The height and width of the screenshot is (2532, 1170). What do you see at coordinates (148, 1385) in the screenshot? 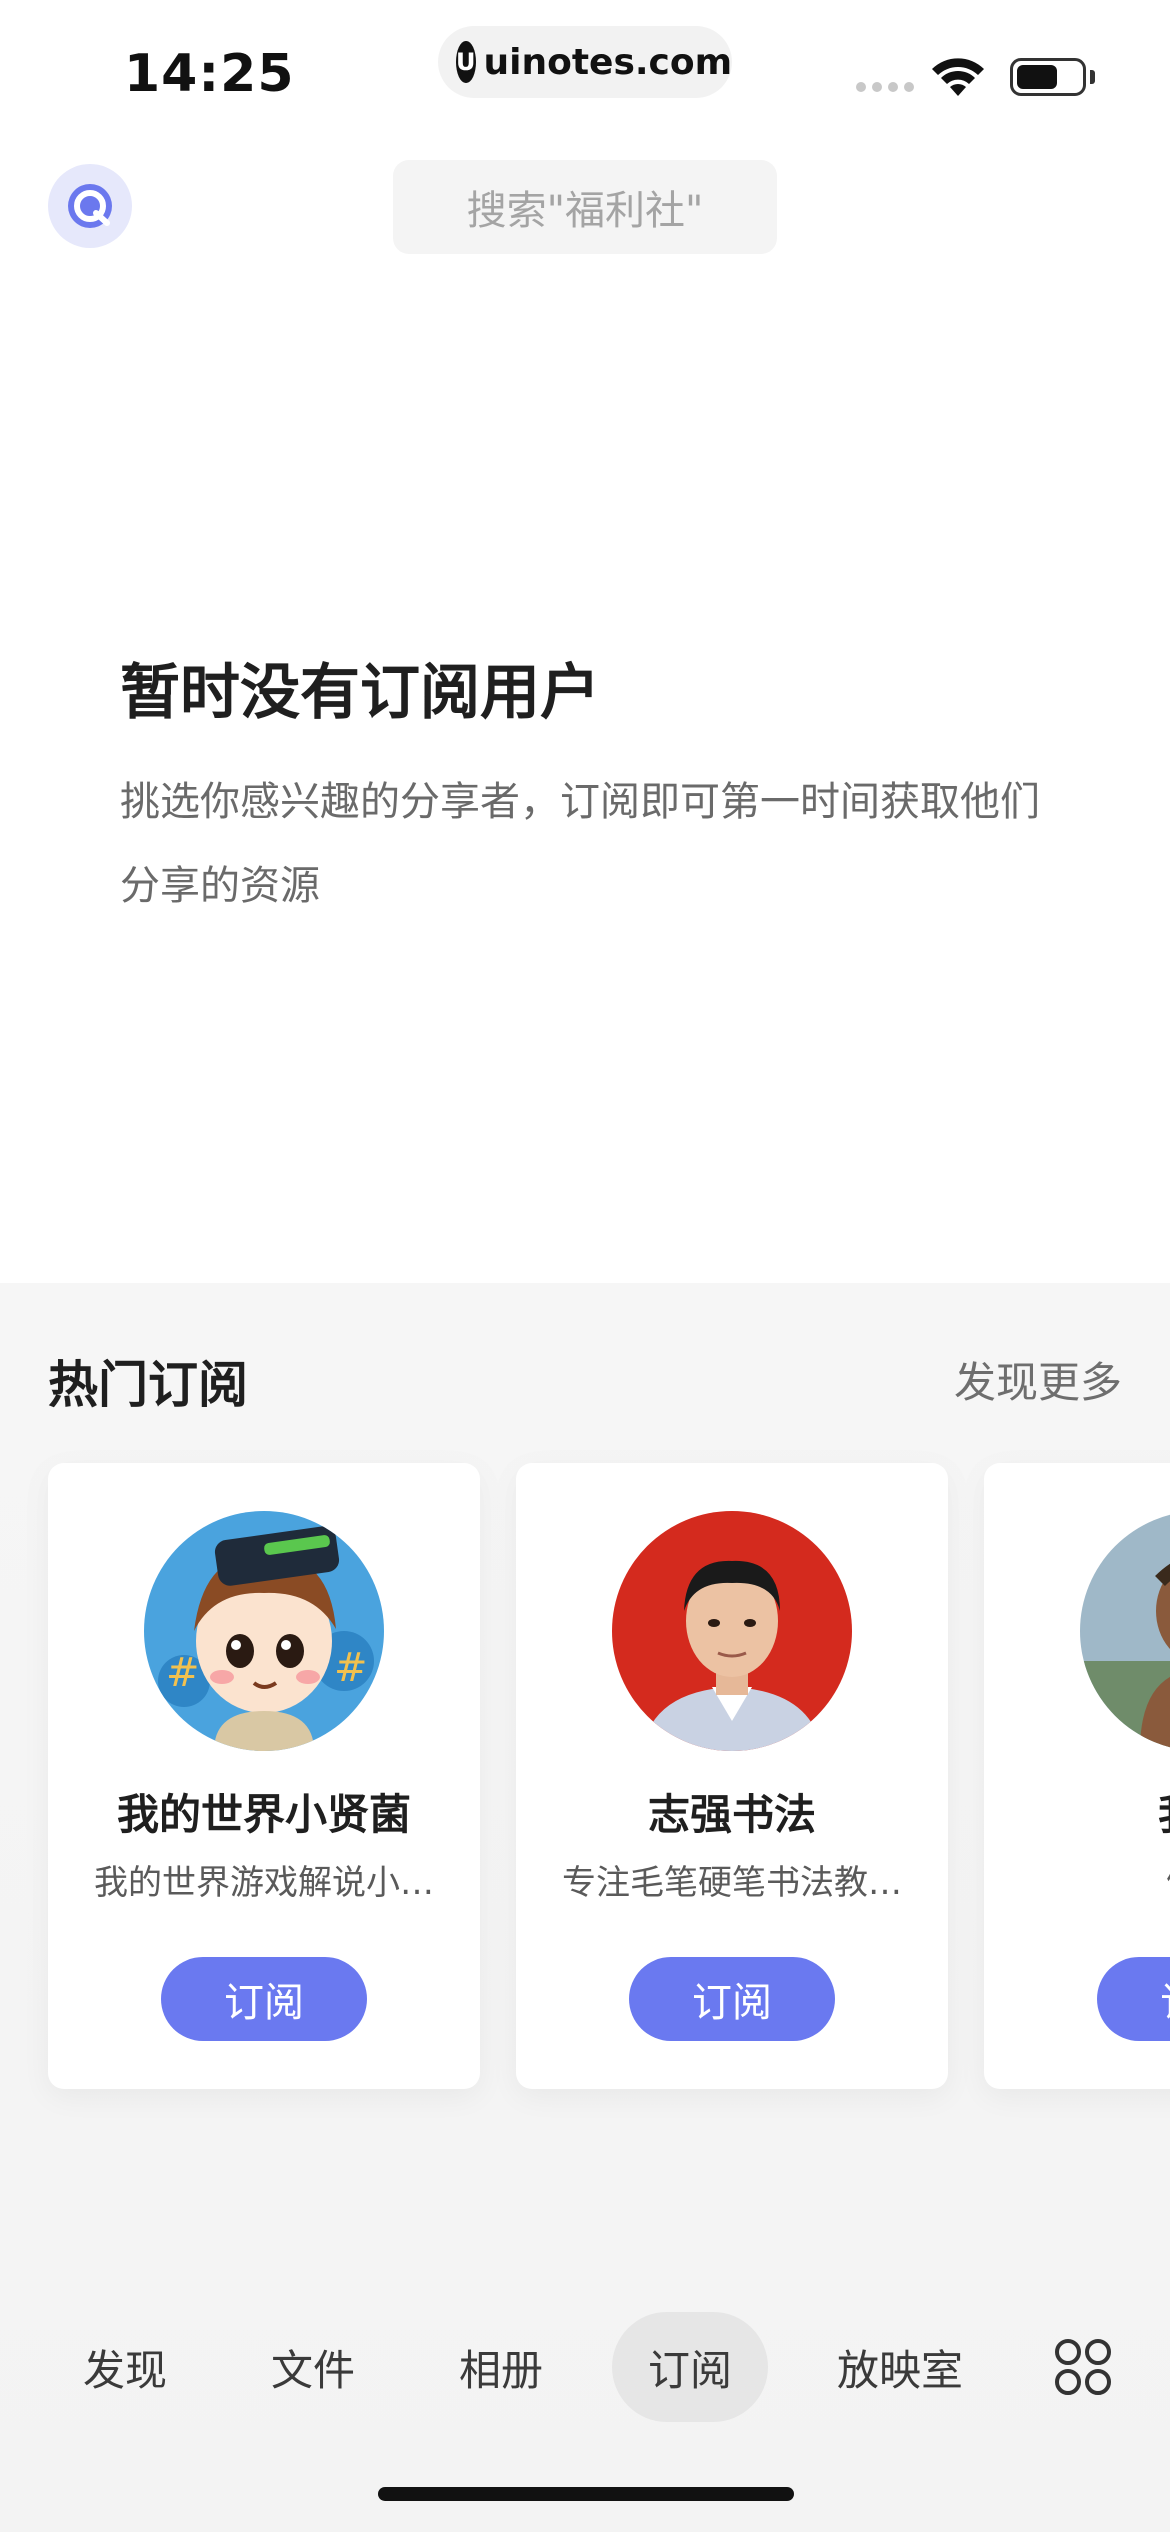
I see `hot-section-title: 热门订阅` at bounding box center [148, 1385].